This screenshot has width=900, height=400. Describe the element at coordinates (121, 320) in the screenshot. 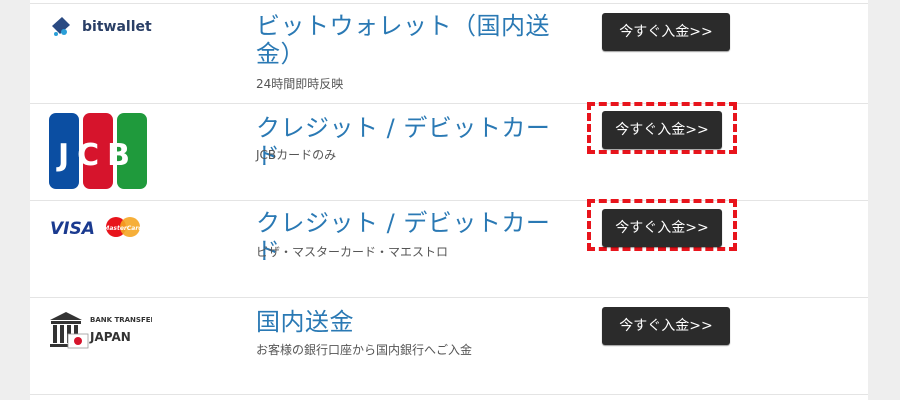

I see `bank-transfer-logo-text: BANK TRANSFER` at that location.